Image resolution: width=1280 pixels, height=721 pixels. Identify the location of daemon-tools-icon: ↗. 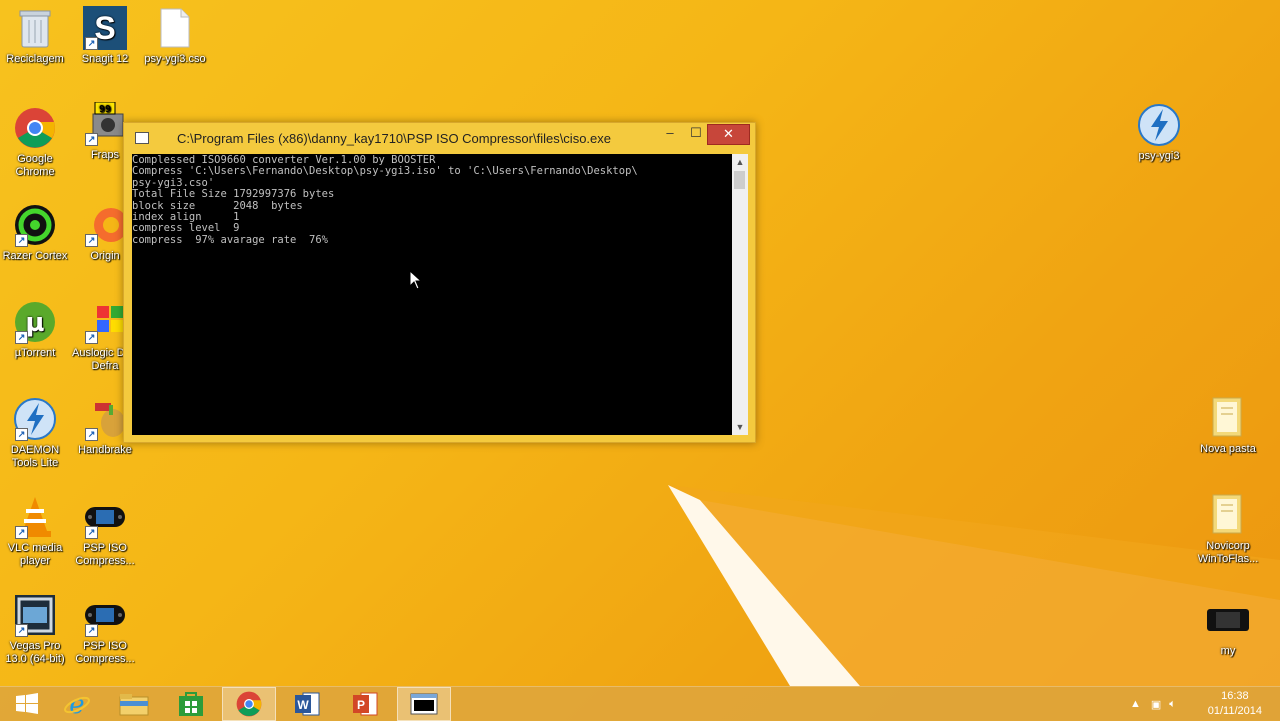
(35, 419).